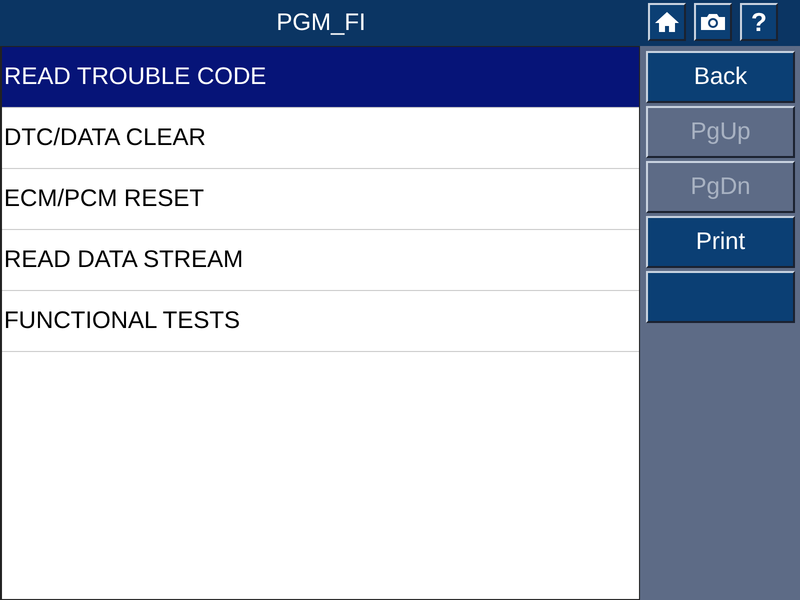 This screenshot has height=600, width=800. I want to click on window-title: PGM_FI, so click(321, 23).